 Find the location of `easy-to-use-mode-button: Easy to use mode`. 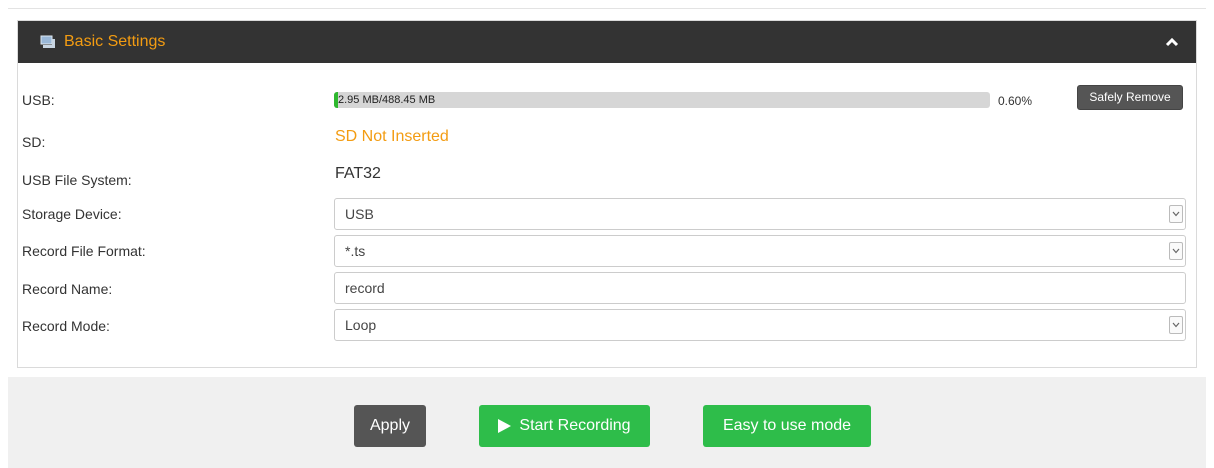

easy-to-use-mode-button: Easy to use mode is located at coordinates (787, 426).